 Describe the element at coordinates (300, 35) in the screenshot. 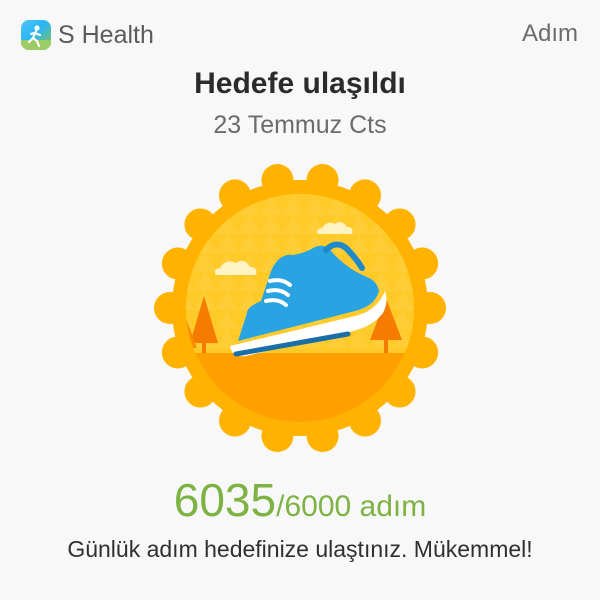

I see `top-bar: S Health Adım` at that location.